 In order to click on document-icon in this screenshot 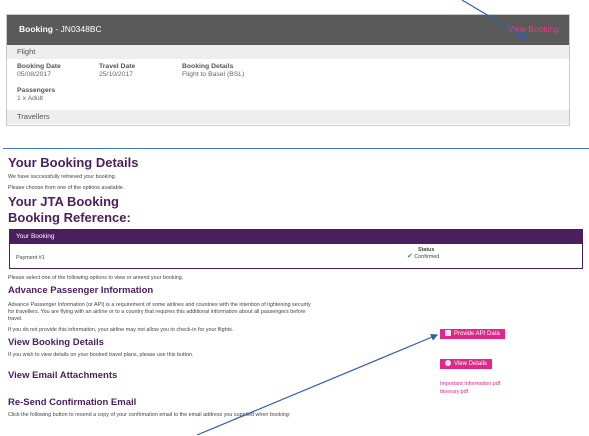, I will do `click(448, 333)`.